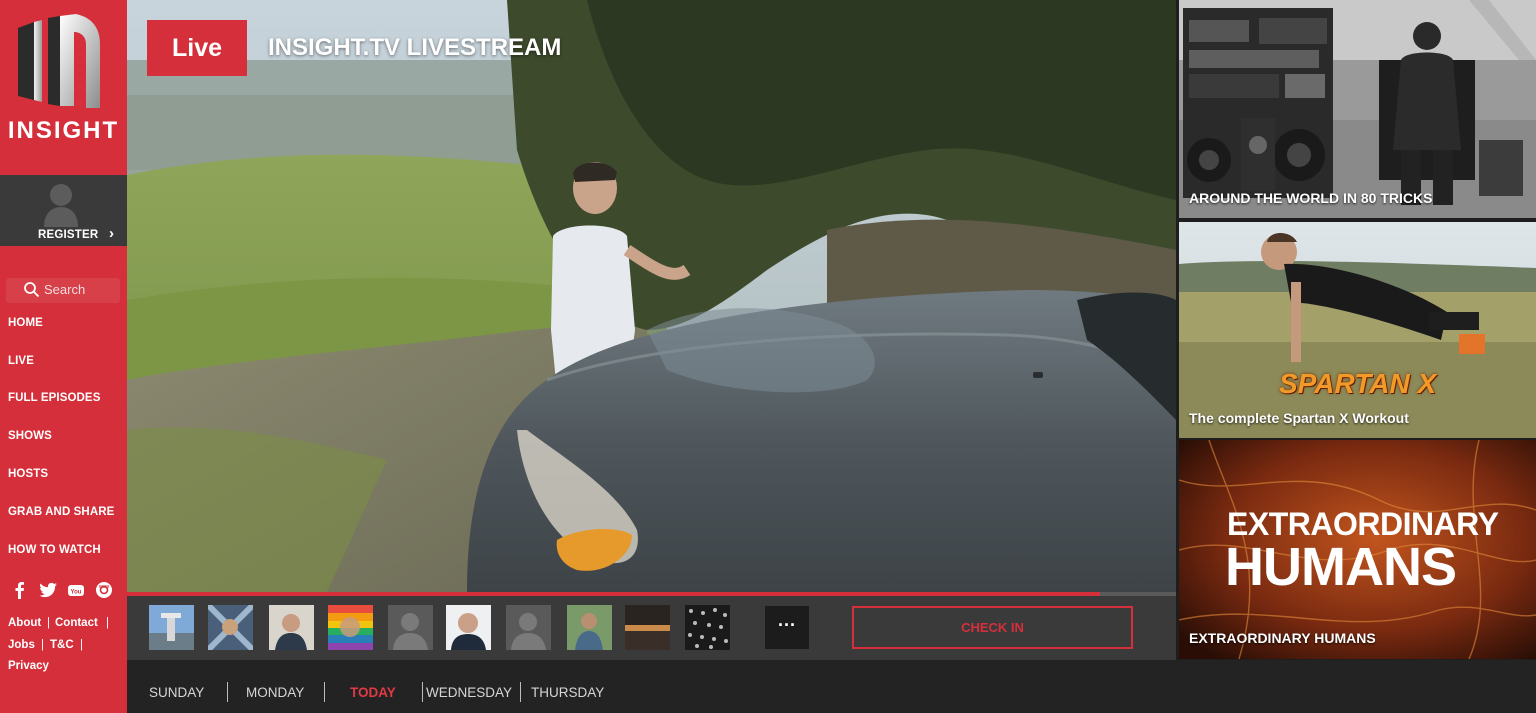  Describe the element at coordinates (54, 550) in the screenshot. I see `nav-how-to-watch: HOW TO WATCH` at that location.